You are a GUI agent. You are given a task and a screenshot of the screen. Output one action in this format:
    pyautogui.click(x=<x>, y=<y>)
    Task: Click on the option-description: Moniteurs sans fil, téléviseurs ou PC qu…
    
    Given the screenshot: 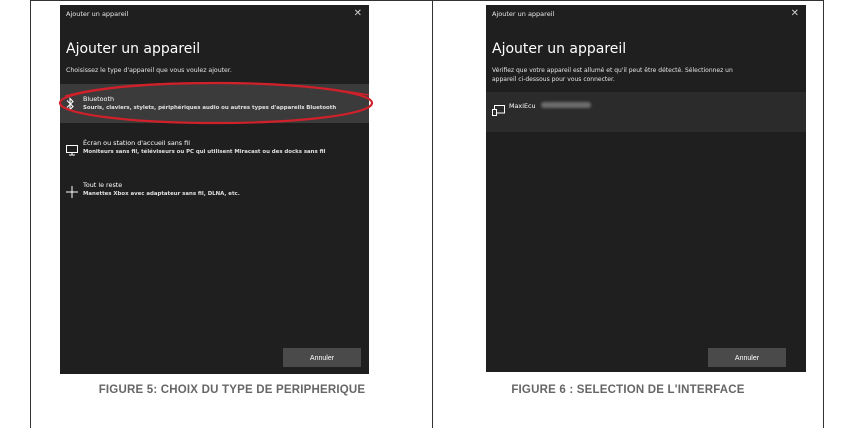 What is the action you would take?
    pyautogui.click(x=204, y=152)
    